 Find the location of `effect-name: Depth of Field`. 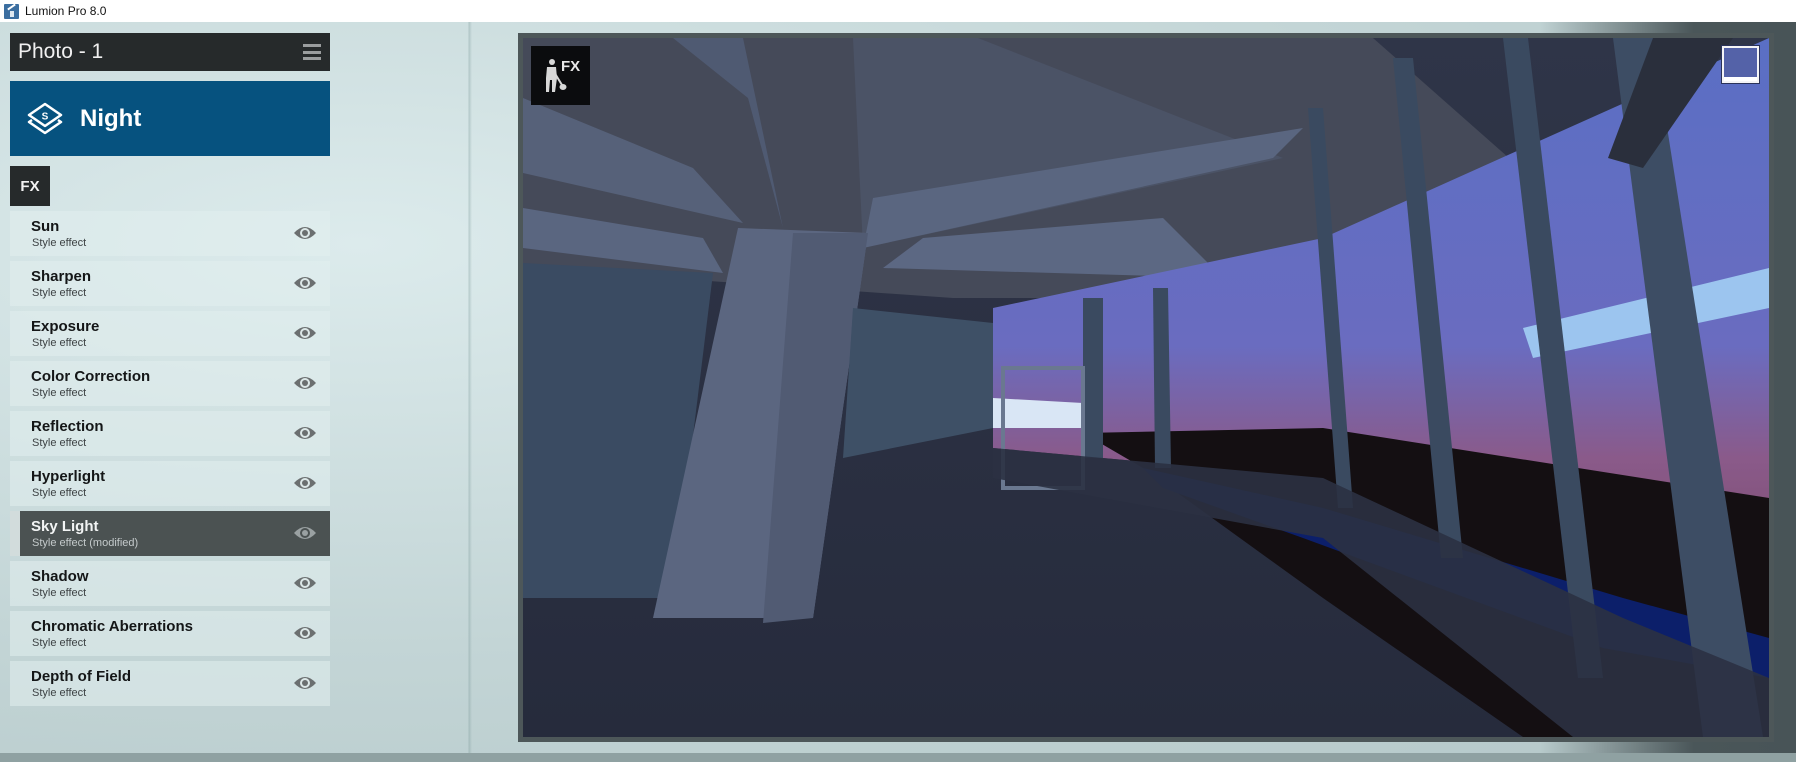

effect-name: Depth of Field is located at coordinates (81, 676).